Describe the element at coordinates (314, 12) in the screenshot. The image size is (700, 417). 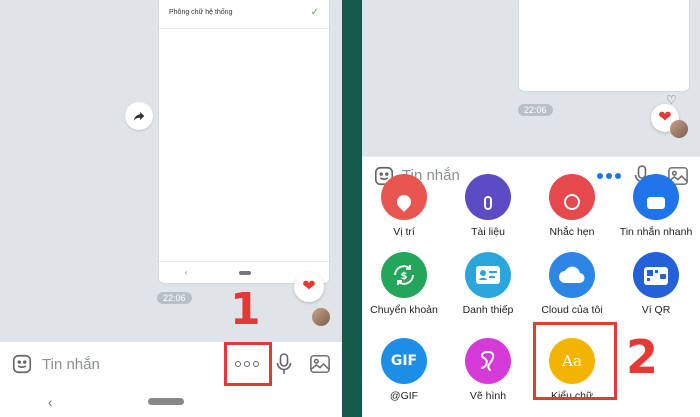
I see `check-icon: ✓` at that location.